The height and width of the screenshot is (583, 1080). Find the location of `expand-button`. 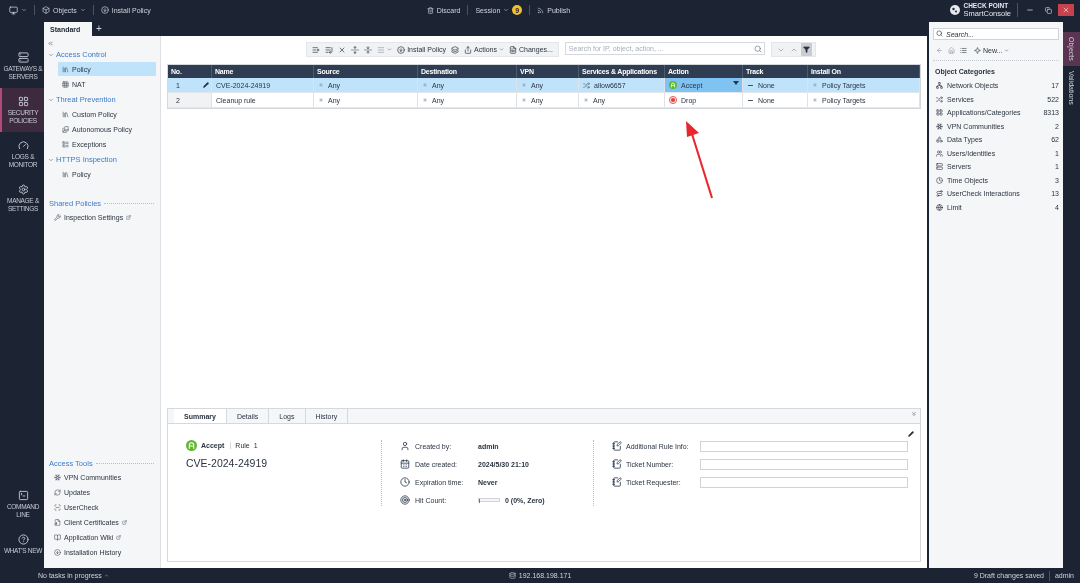

expand-button is located at coordinates (355, 49).